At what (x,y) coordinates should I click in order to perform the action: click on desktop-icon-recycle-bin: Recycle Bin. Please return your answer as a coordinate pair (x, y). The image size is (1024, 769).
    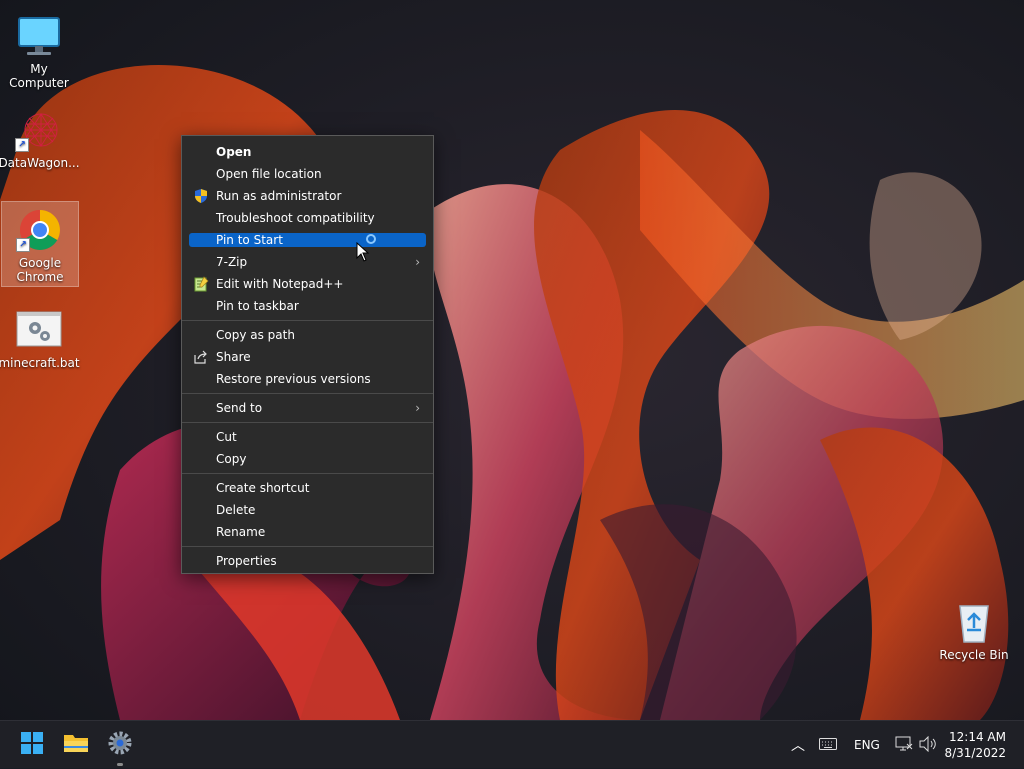
    Looking at the image, I should click on (974, 628).